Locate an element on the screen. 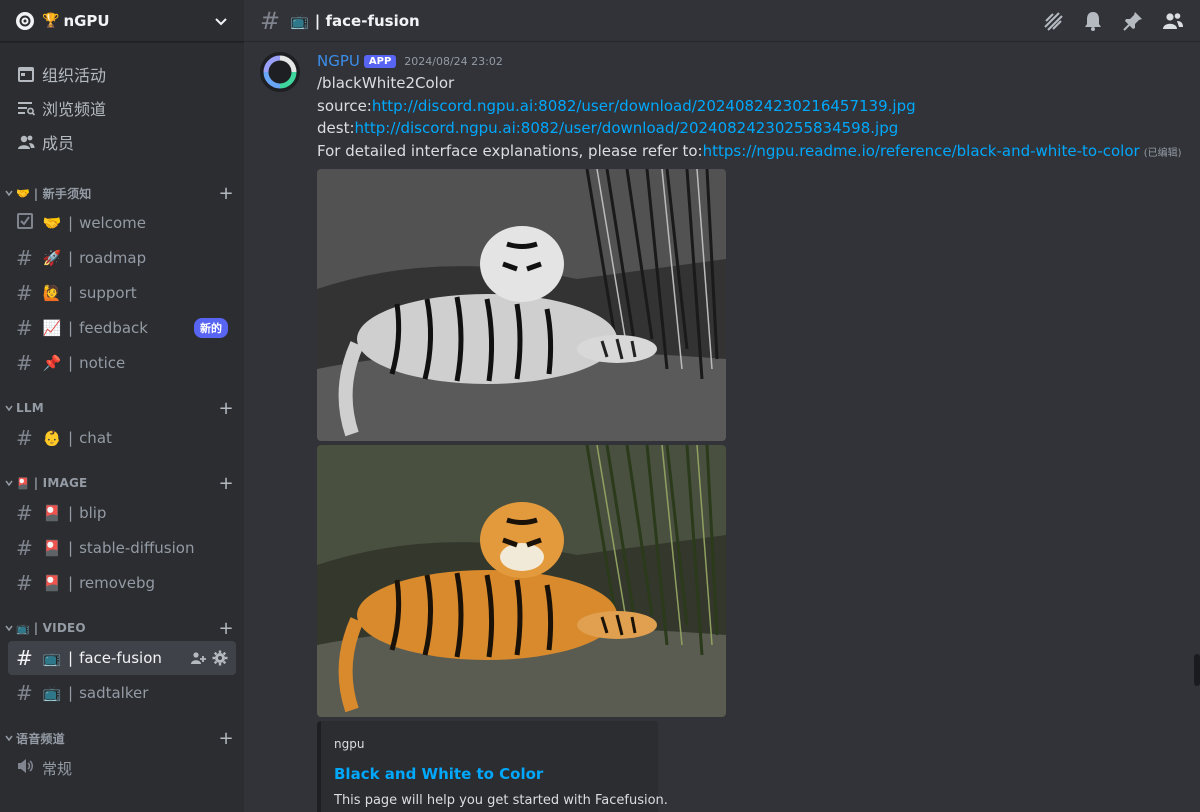  channel-name: chat is located at coordinates (95, 438).